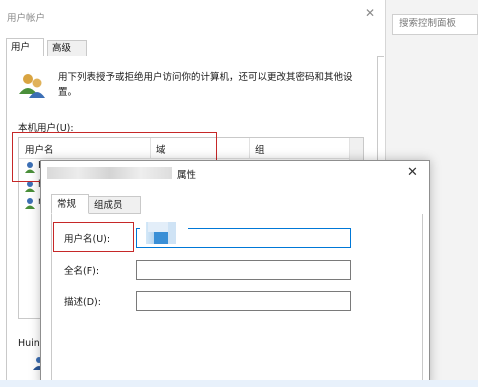  Describe the element at coordinates (30, 203) in the screenshot. I see `user-icon` at that location.